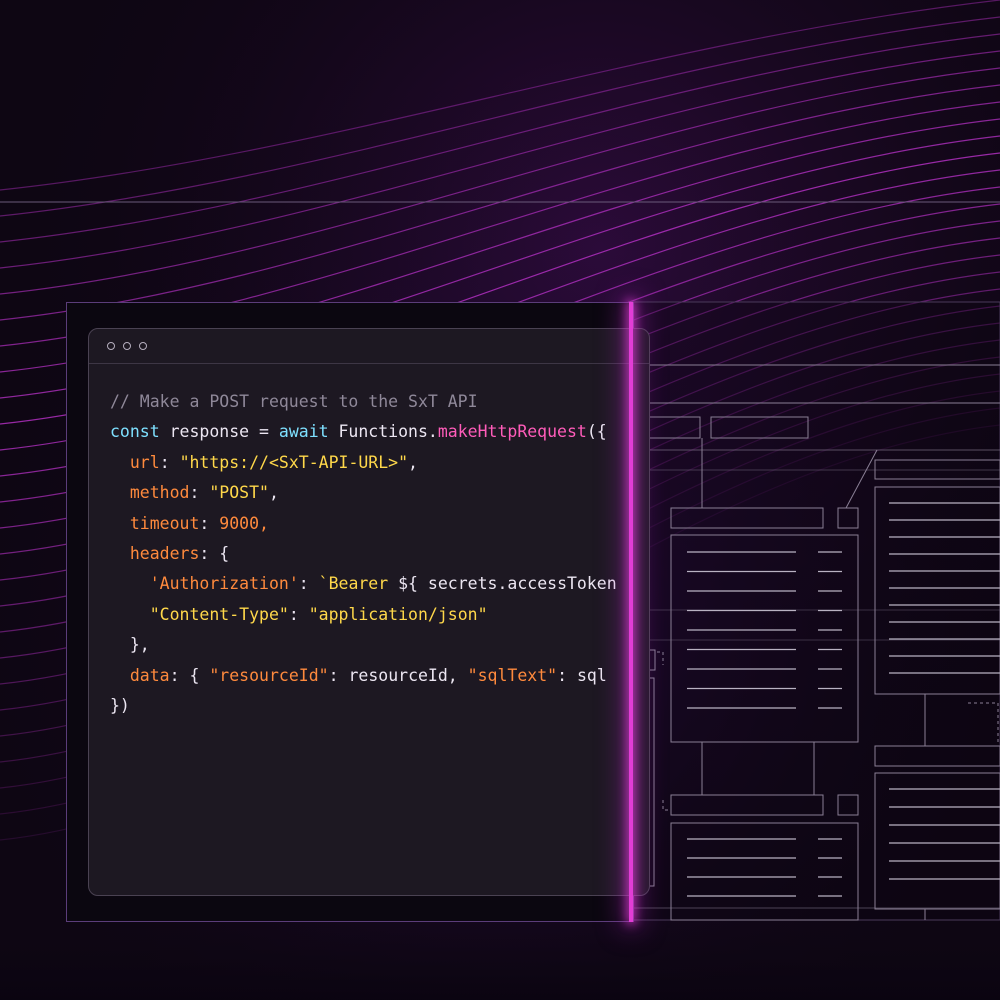  What do you see at coordinates (358, 584) in the screenshot?
I see `template-string: `Bearer` at bounding box center [358, 584].